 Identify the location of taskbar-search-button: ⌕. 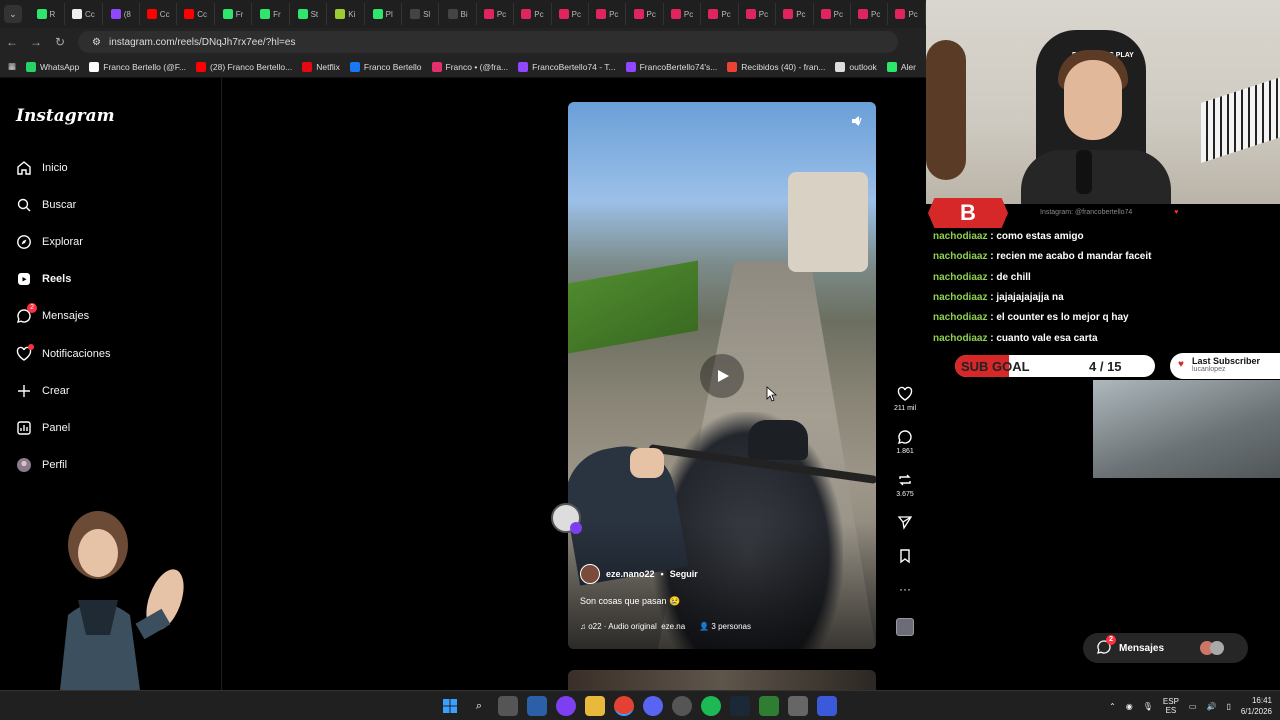
(479, 706).